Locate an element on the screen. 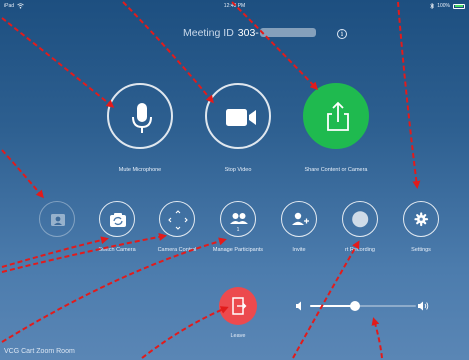 Image resolution: width=469 pixels, height=360 pixels. arrow-to-recording is located at coordinates (326, 299).